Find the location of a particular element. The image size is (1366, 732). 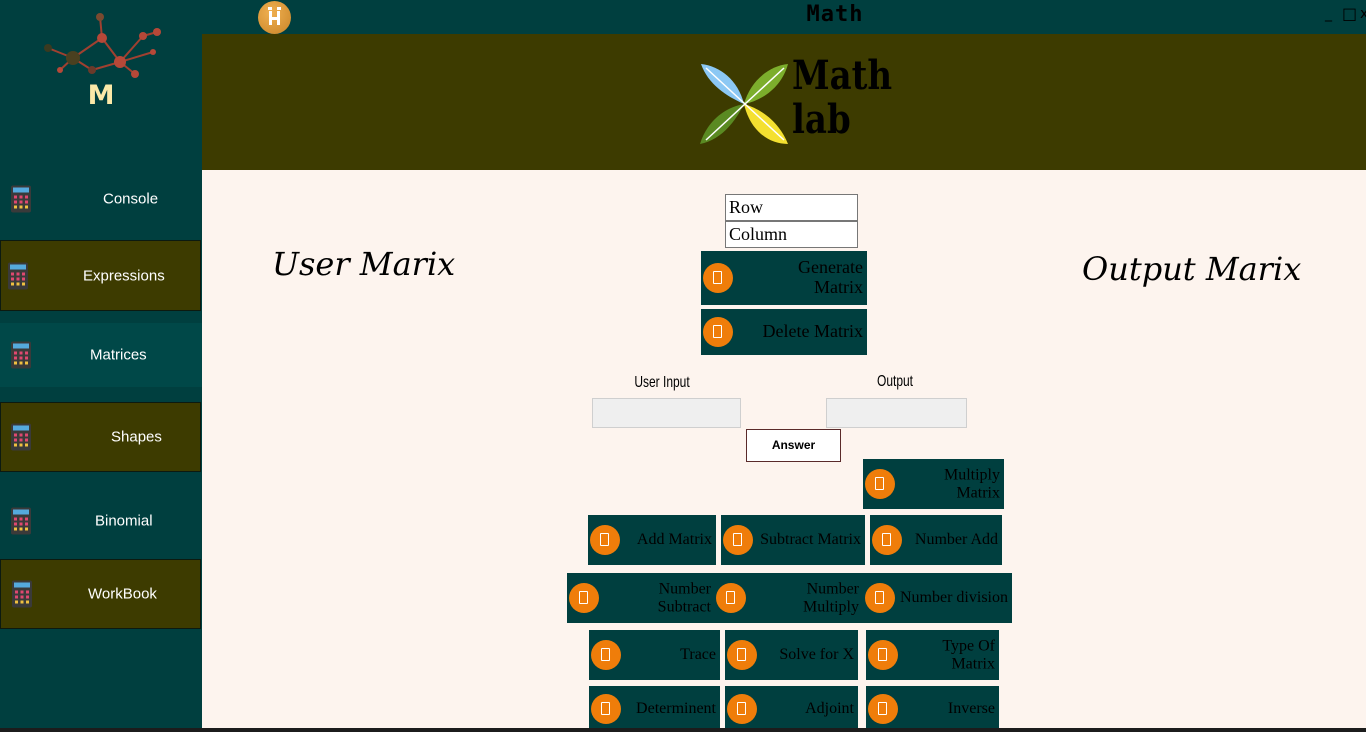

button-label: Adjoint is located at coordinates (829, 709).